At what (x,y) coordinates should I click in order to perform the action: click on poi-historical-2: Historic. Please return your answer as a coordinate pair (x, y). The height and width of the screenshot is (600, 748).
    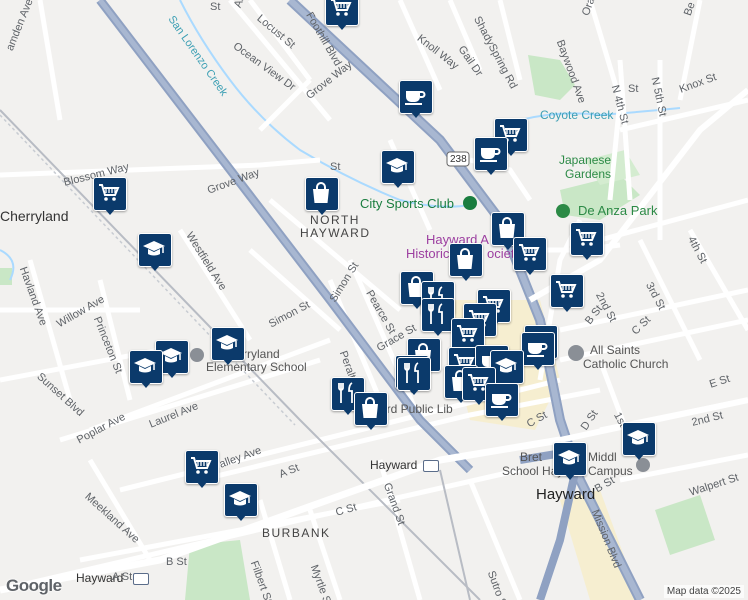
    Looking at the image, I should click on (428, 253).